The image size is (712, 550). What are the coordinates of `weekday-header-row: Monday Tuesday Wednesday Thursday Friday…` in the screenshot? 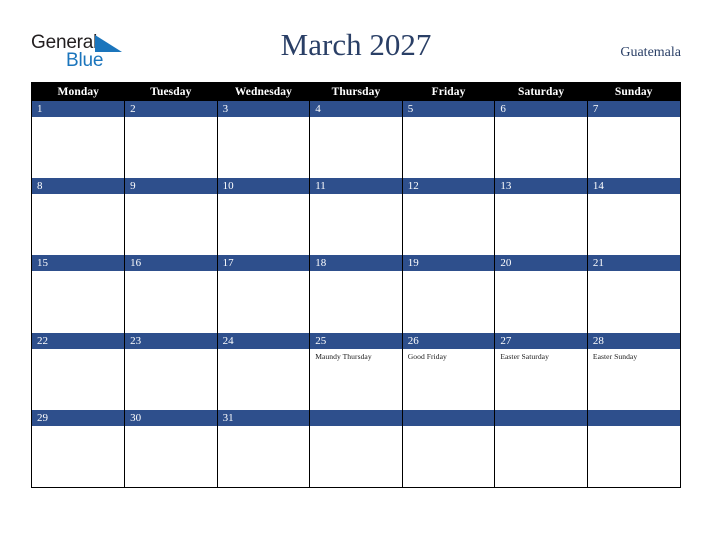 It's located at (356, 92).